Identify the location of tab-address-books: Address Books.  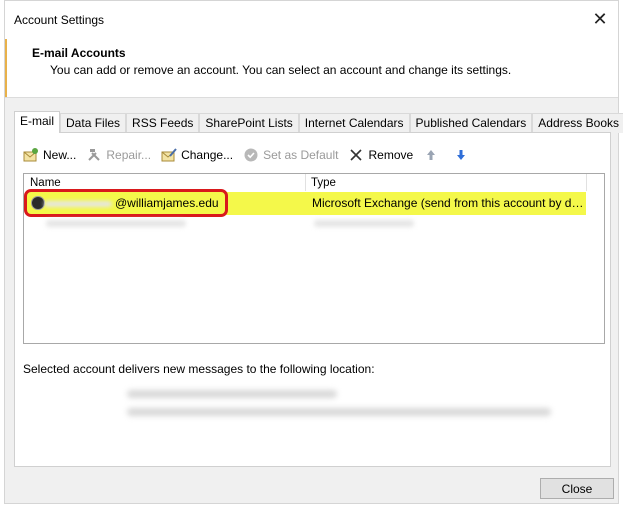
(577, 123).